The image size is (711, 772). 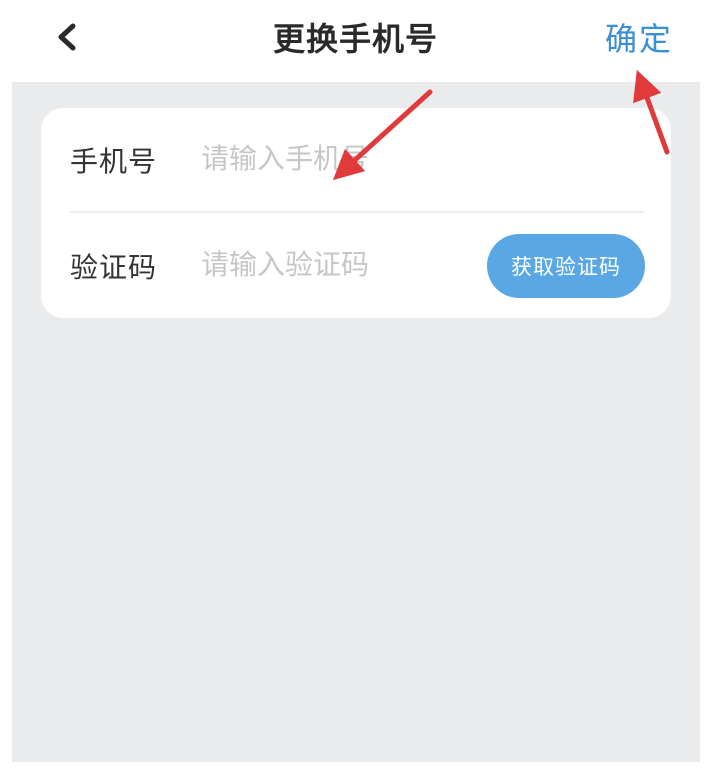 What do you see at coordinates (355, 41) in the screenshot?
I see `navigation-bar: 更换手机号 确定` at bounding box center [355, 41].